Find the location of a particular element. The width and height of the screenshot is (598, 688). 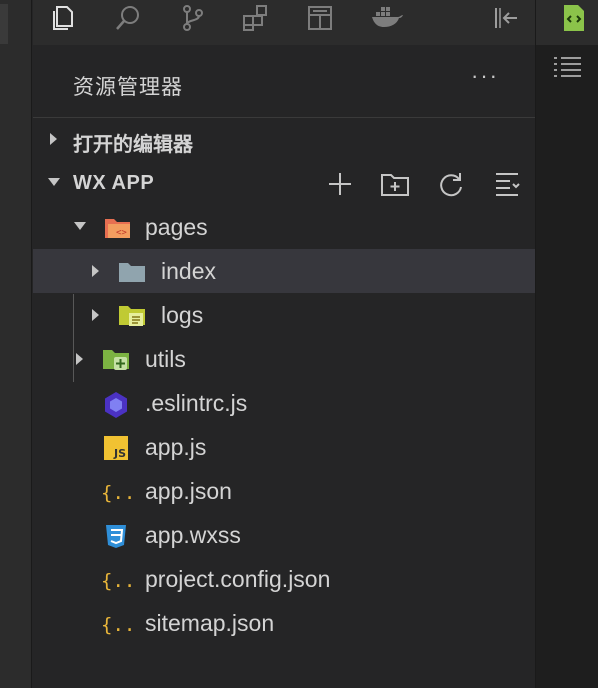

tree-item-label: sitemap.json is located at coordinates (210, 623).